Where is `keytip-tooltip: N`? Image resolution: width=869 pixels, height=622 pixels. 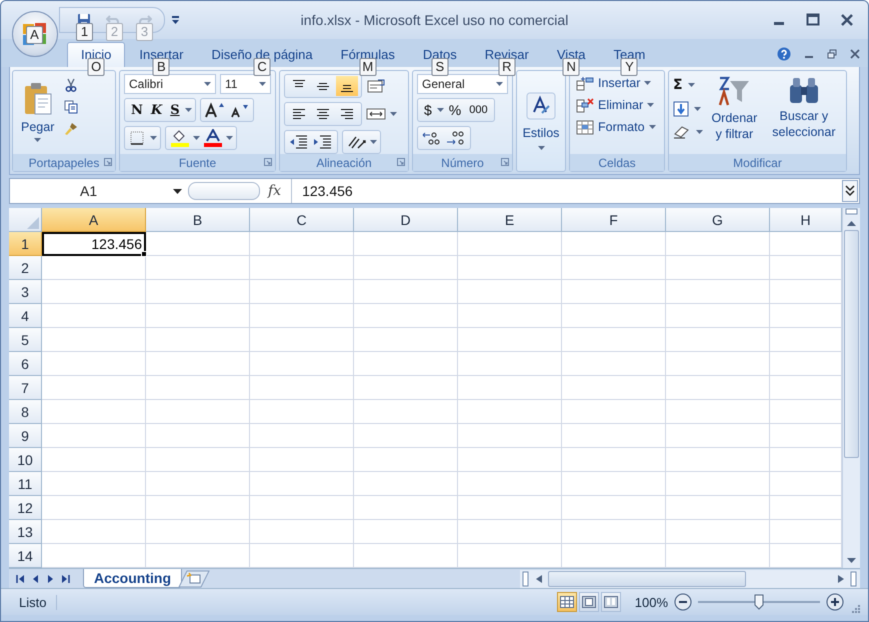
keytip-tooltip: N is located at coordinates (571, 67).